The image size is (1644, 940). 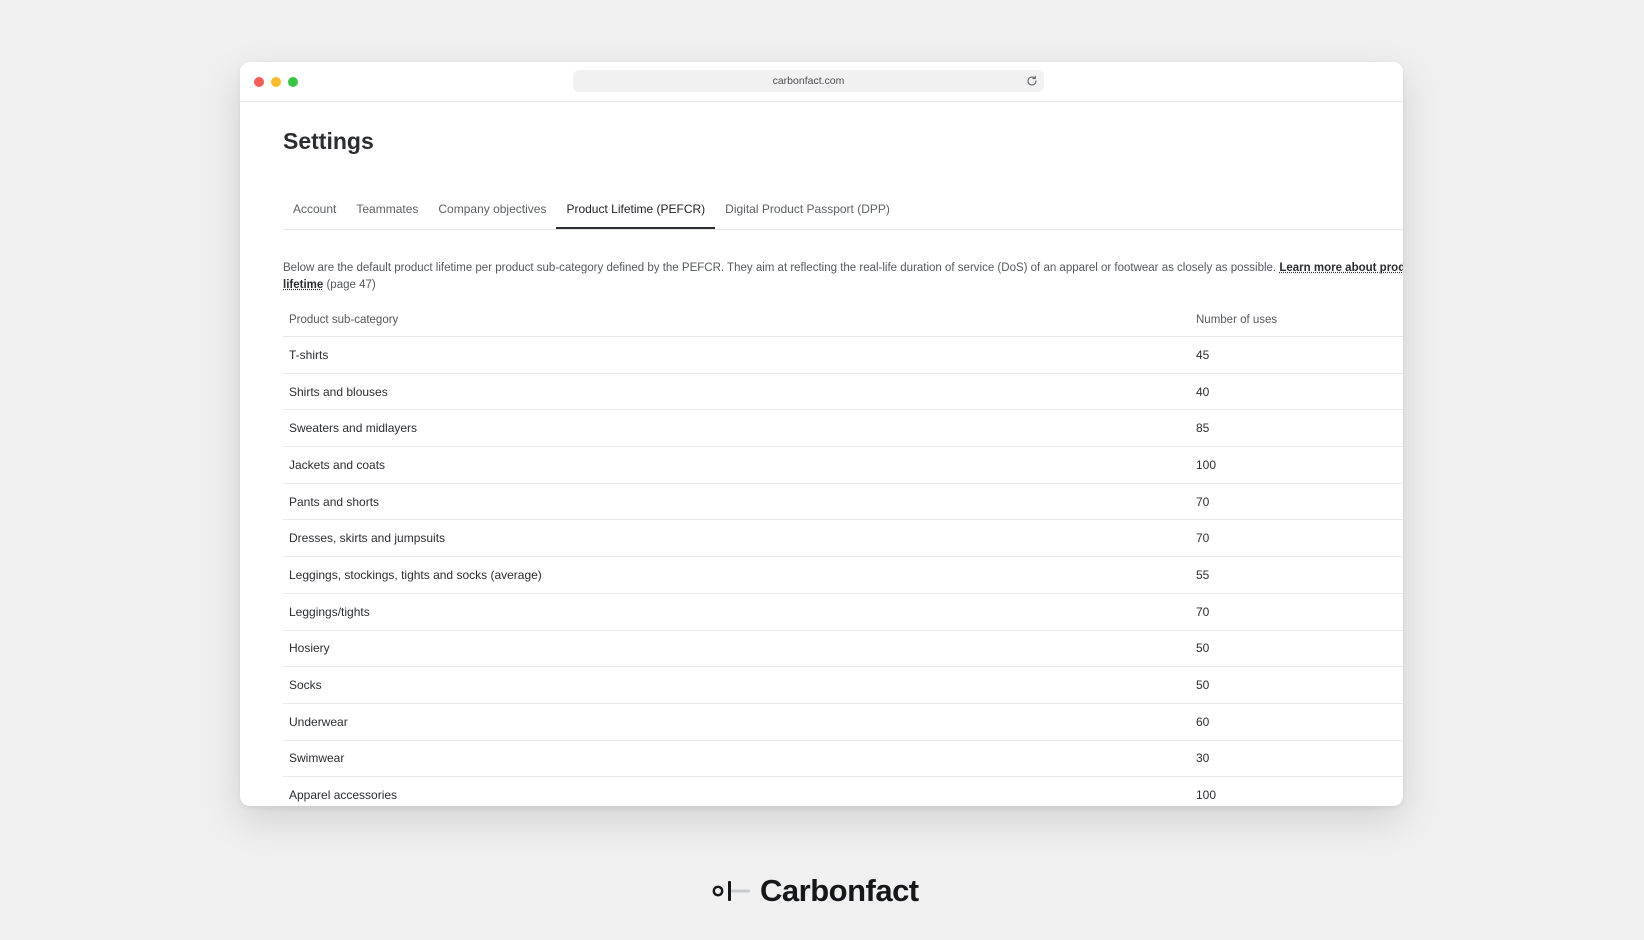 I want to click on category-cell: Dresses, skirts and jumpsuits, so click(x=736, y=538).